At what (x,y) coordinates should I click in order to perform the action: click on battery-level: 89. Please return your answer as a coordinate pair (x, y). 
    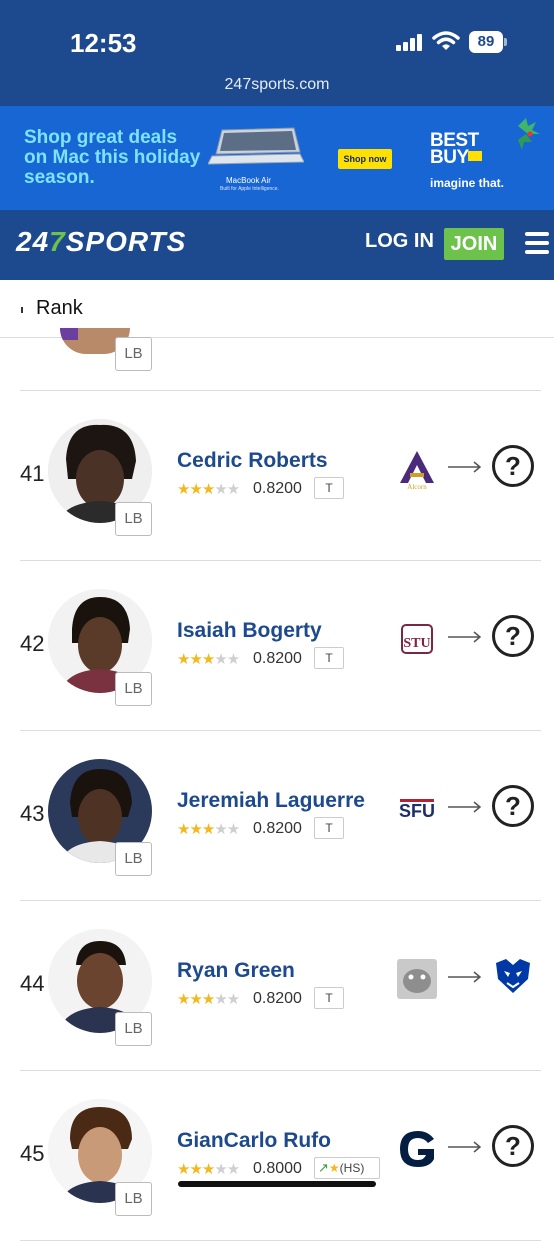
    Looking at the image, I should click on (486, 42).